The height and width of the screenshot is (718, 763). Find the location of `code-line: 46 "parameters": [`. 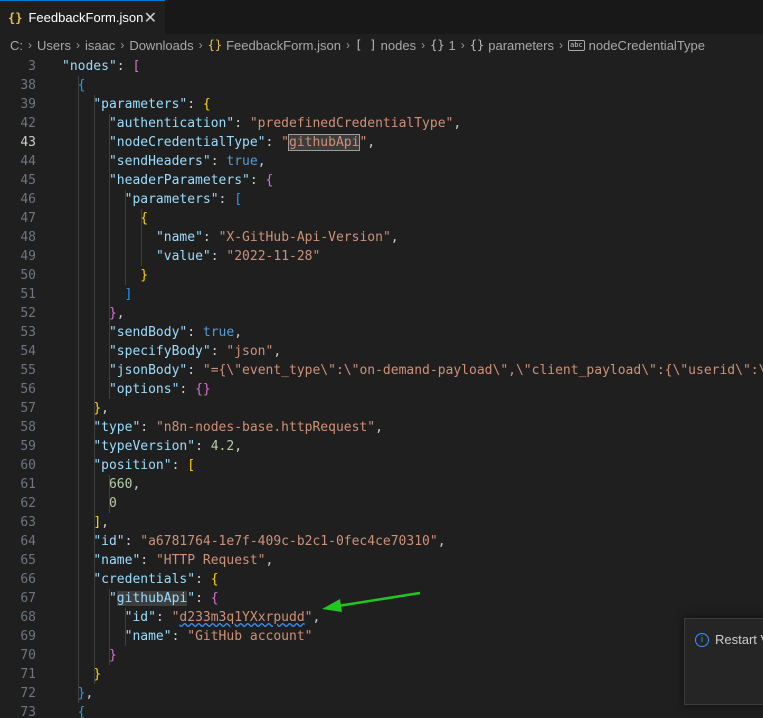

code-line: 46 "parameters": [ is located at coordinates (381, 199).